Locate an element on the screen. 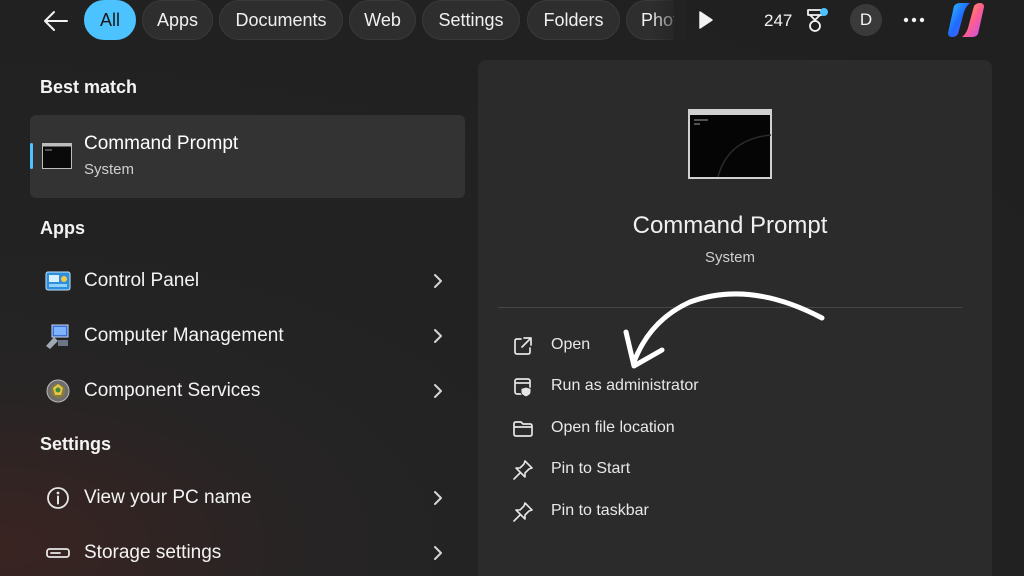 Image resolution: width=1024 pixels, height=576 pixels. filter-documents: Documents is located at coordinates (281, 20).